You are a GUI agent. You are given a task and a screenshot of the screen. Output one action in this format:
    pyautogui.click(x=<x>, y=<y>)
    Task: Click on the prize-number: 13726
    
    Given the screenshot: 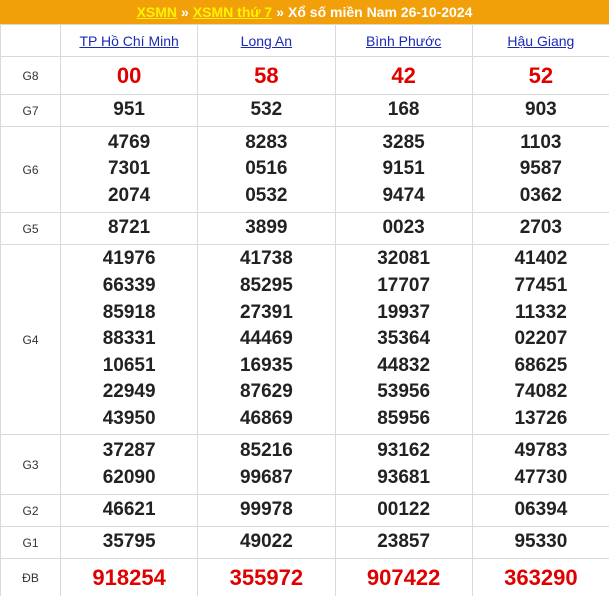 What is the action you would take?
    pyautogui.click(x=541, y=418)
    